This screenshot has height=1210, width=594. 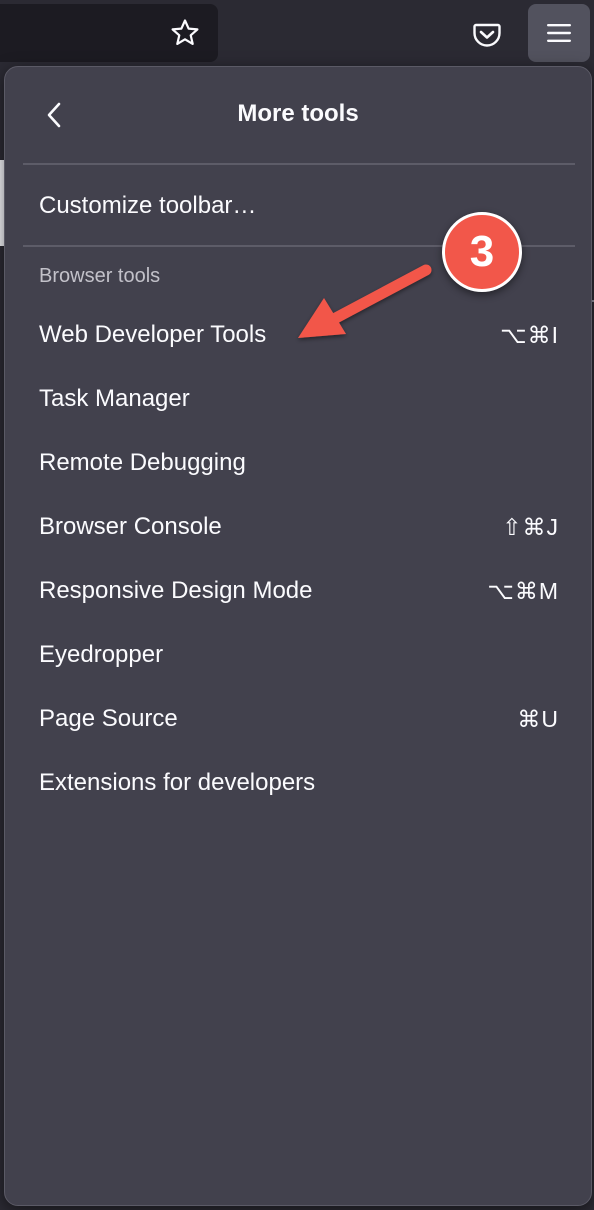 I want to click on step-number-badge: 3, so click(x=482, y=252).